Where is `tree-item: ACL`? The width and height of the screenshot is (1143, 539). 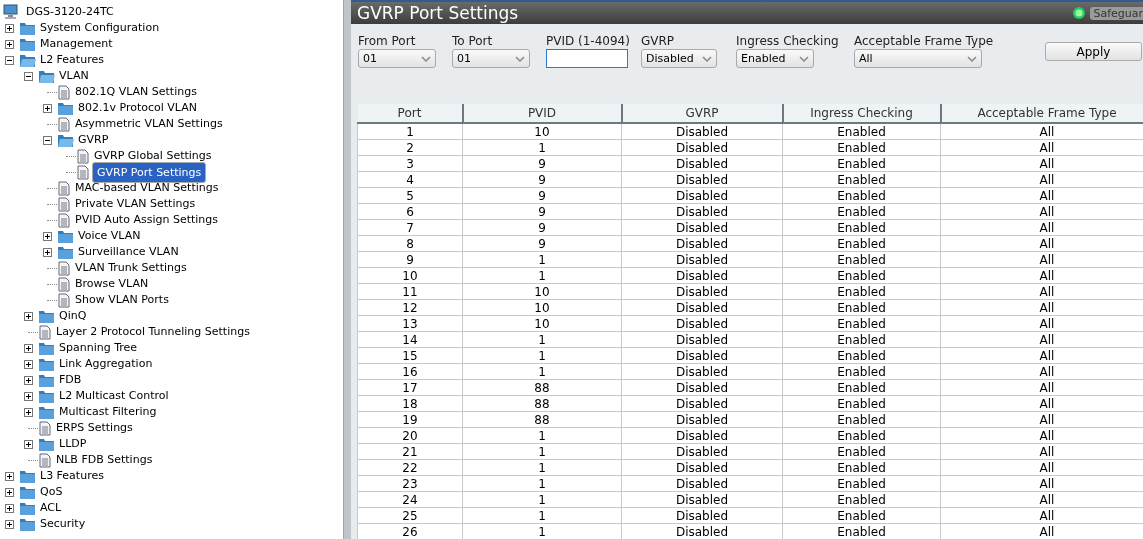 tree-item: ACL is located at coordinates (51, 508).